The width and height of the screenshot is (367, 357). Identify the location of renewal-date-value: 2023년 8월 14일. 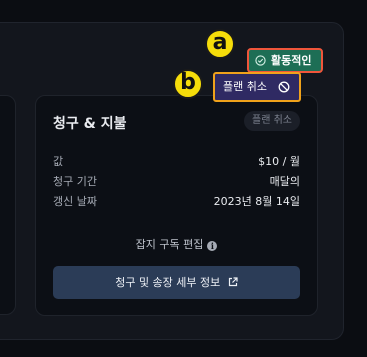
(256, 201).